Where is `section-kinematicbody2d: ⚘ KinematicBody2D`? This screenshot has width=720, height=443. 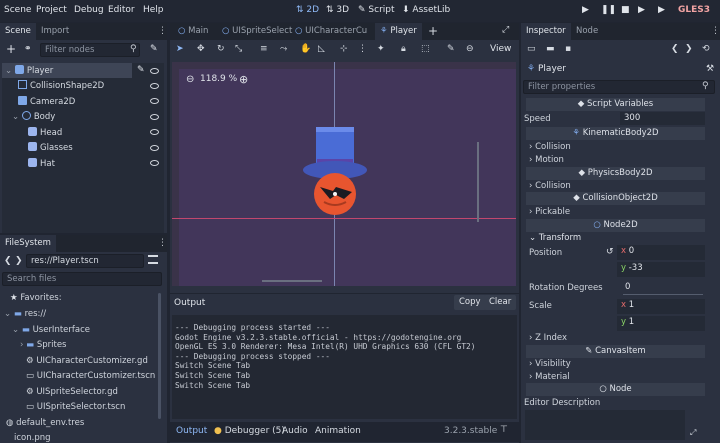
section-kinematicbody2d: ⚘ KinematicBody2D is located at coordinates (615, 133).